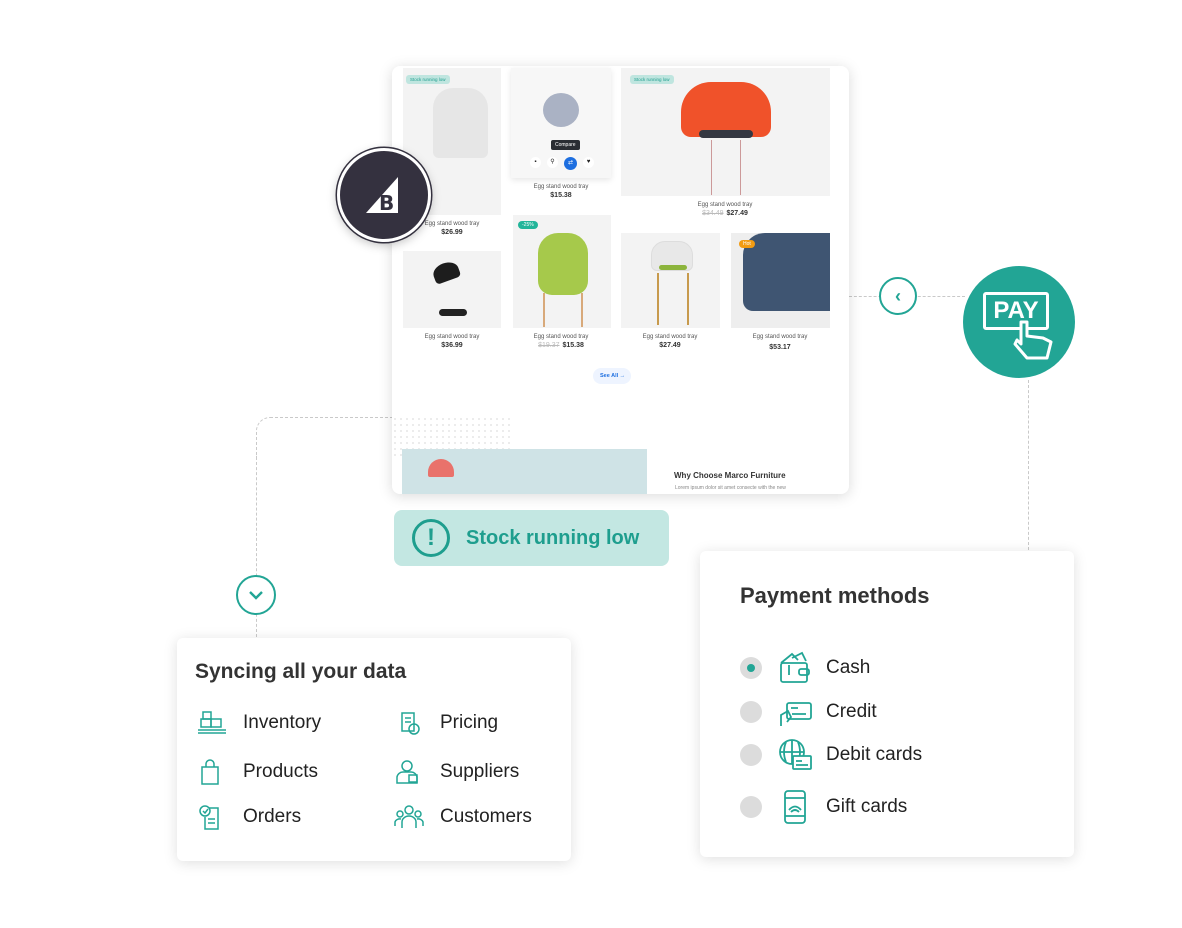  Describe the element at coordinates (524, 471) in the screenshot. I see `banner-image` at that location.